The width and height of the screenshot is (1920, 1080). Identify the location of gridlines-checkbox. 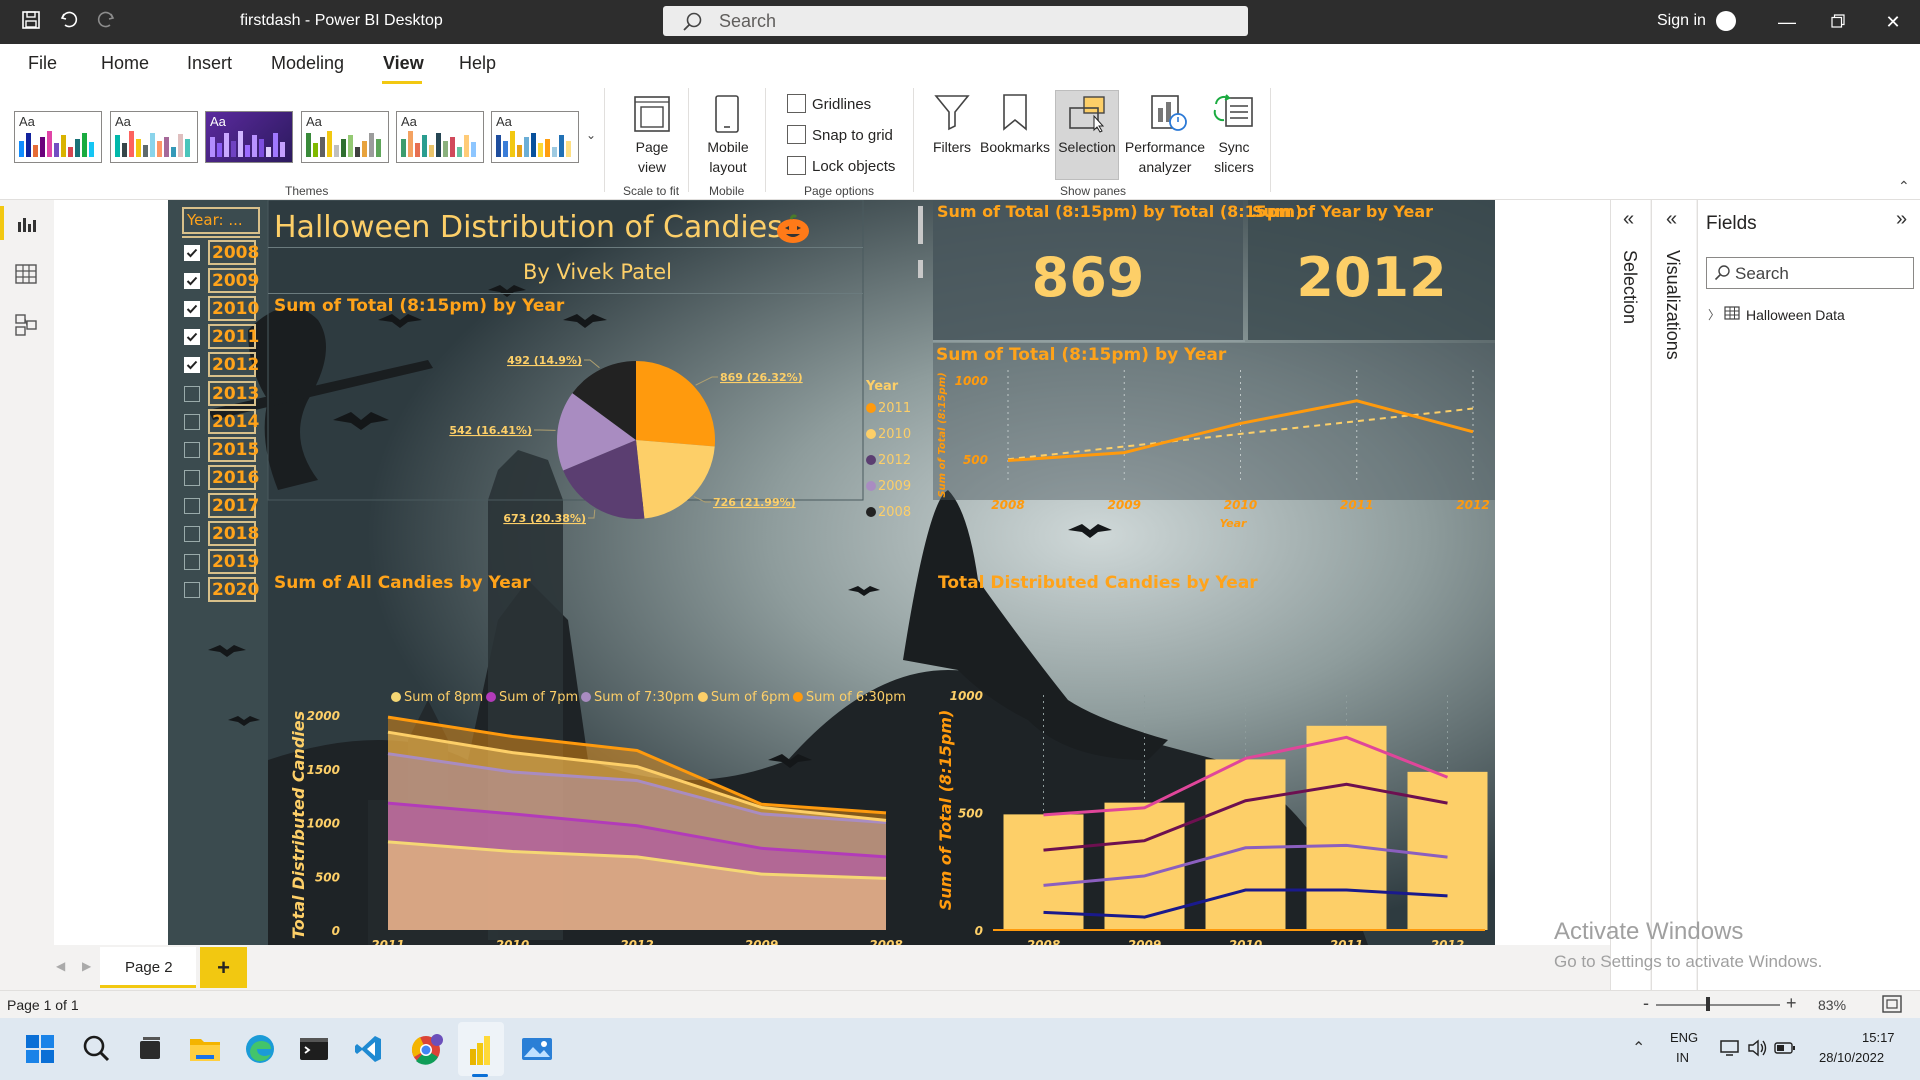
(796, 103).